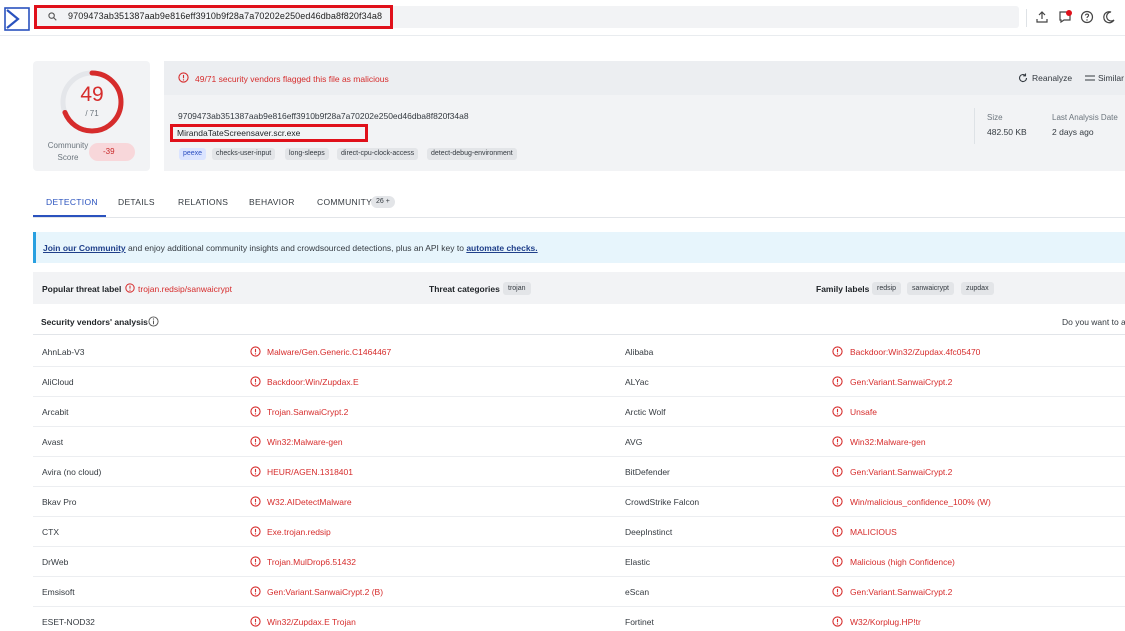 Image resolution: width=1125 pixels, height=631 pixels. What do you see at coordinates (203, 202) in the screenshot?
I see `tab-relations: RELATIONS` at bounding box center [203, 202].